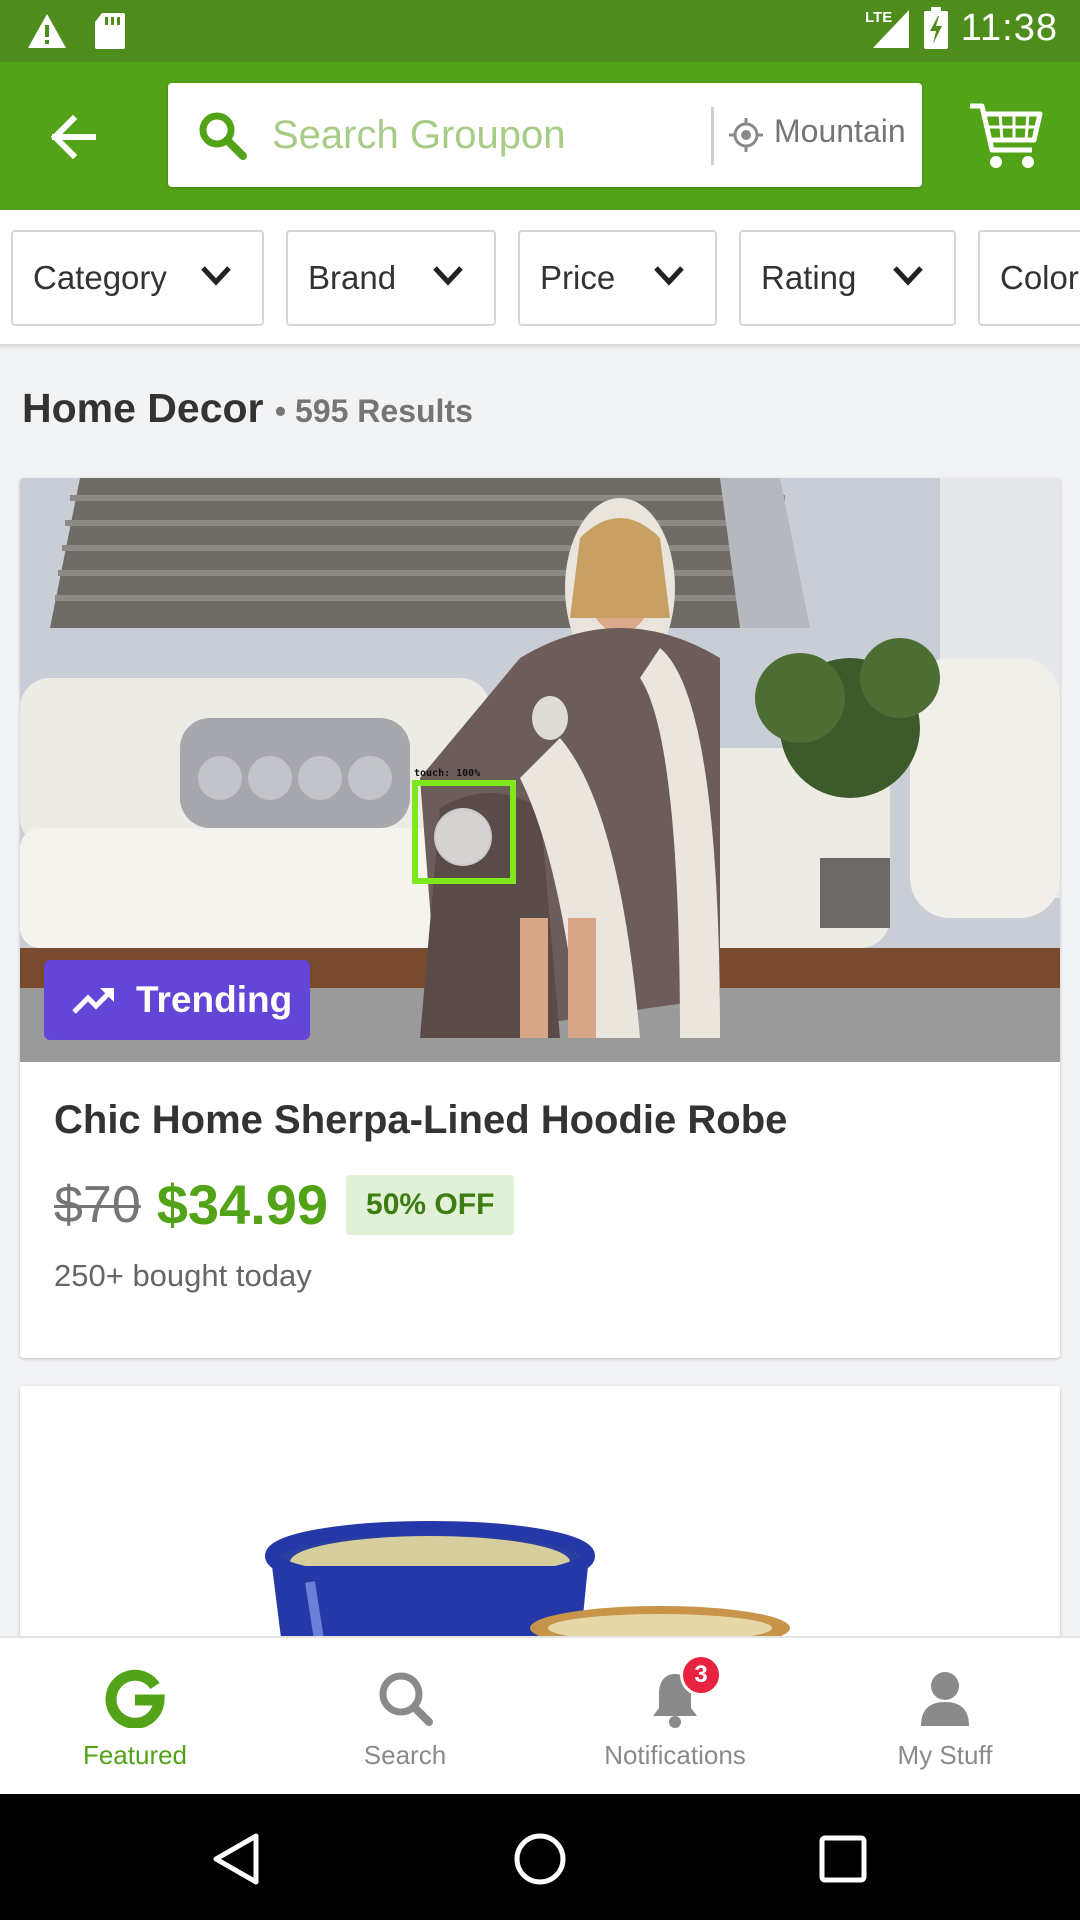 This screenshot has height=1920, width=1080. I want to click on trending-up-icon, so click(93, 1001).